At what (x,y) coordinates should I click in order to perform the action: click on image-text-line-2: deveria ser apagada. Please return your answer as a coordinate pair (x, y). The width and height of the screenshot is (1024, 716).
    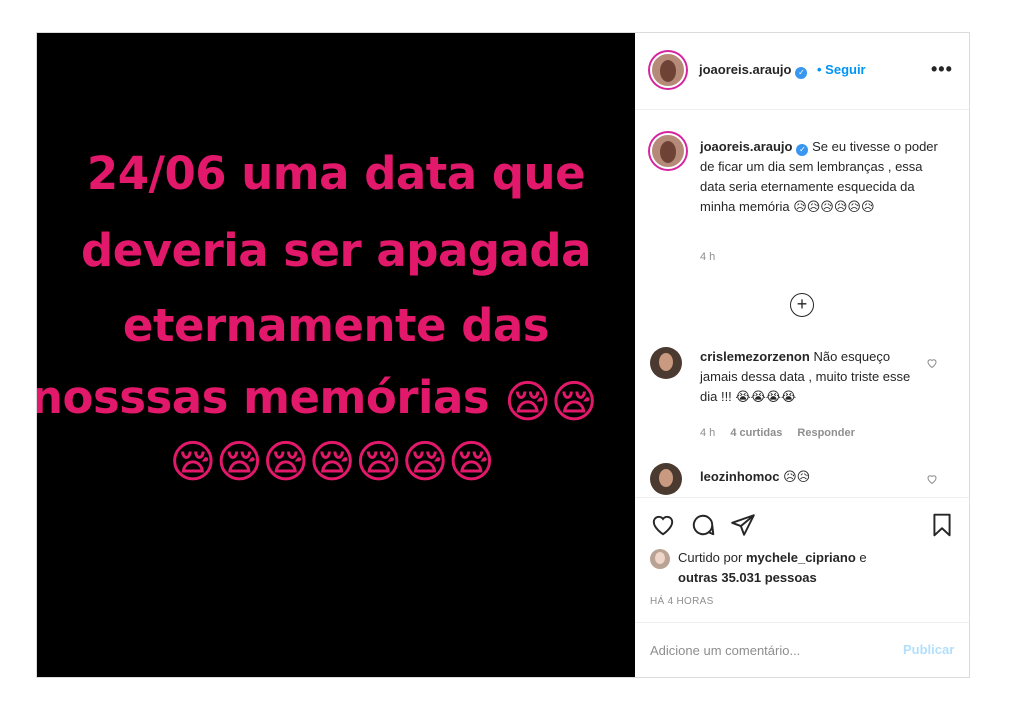
    Looking at the image, I should click on (336, 250).